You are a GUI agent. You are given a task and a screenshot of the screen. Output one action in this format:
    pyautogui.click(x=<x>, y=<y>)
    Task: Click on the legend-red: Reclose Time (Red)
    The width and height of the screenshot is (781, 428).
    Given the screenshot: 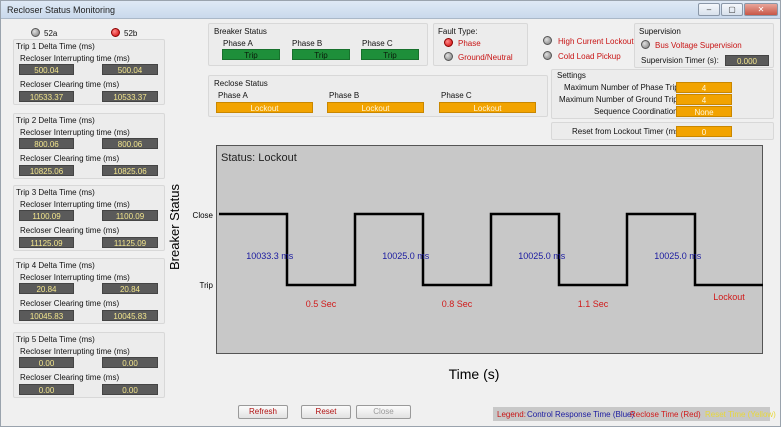 What is the action you would take?
    pyautogui.click(x=665, y=414)
    